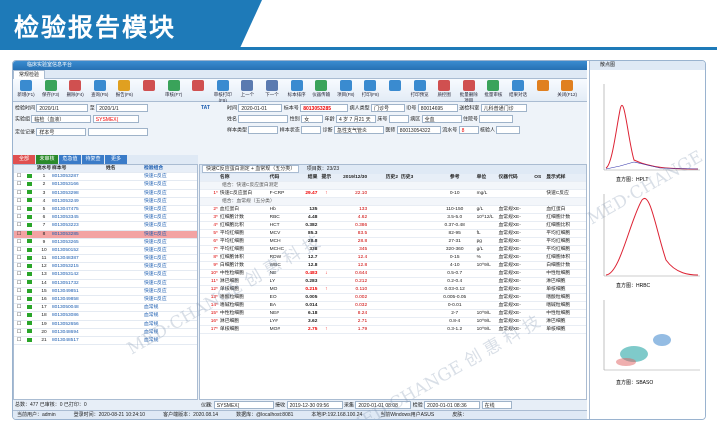 The image size is (717, 427). What do you see at coordinates (105, 300) in the screenshot?
I see `sample-row: ☐ 16 8013049858 快速C反应` at bounding box center [105, 300].